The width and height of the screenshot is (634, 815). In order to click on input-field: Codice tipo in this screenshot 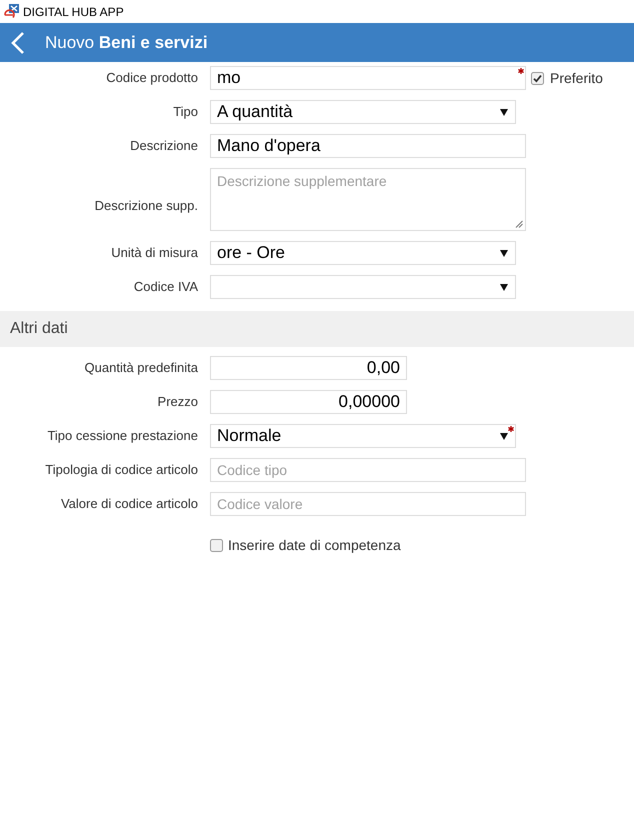, I will do `click(368, 470)`.